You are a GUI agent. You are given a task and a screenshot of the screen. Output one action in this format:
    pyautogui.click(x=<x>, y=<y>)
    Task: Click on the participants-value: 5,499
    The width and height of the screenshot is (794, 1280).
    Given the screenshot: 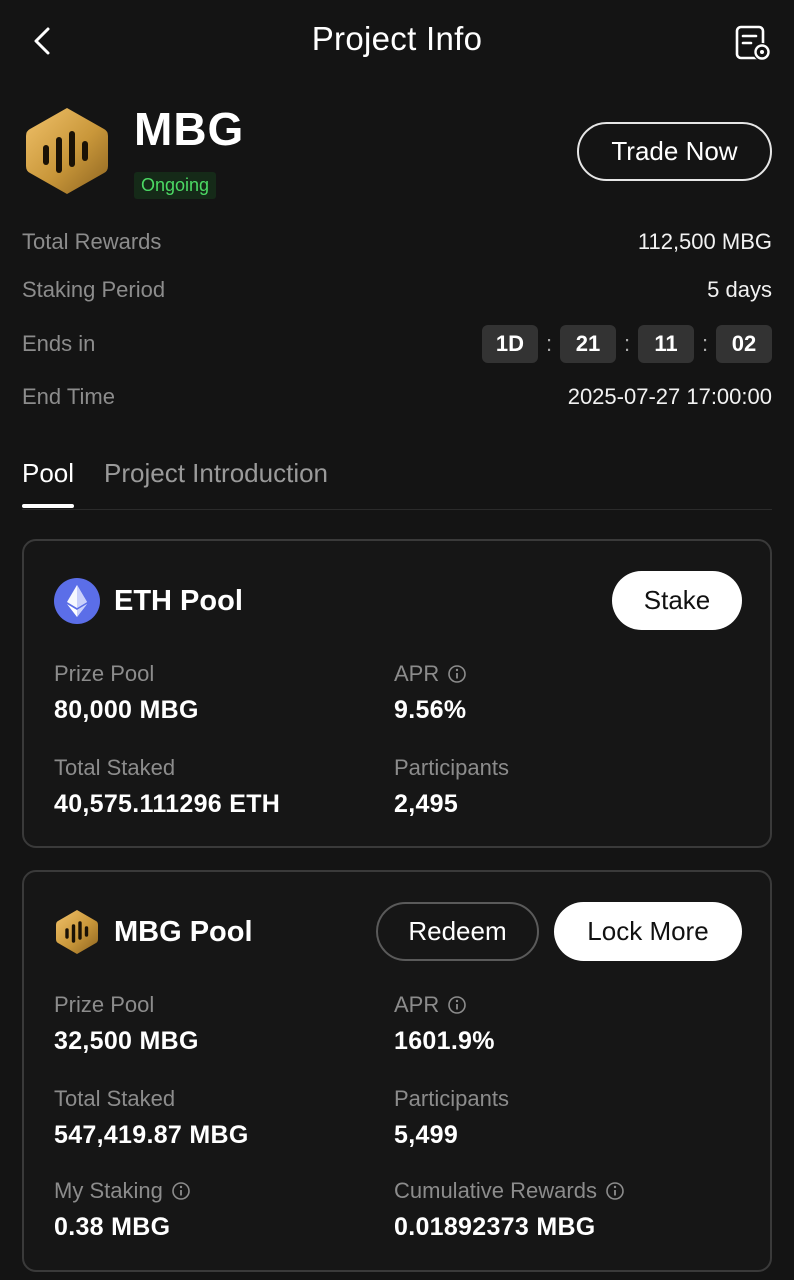 What is the action you would take?
    pyautogui.click(x=426, y=1135)
    